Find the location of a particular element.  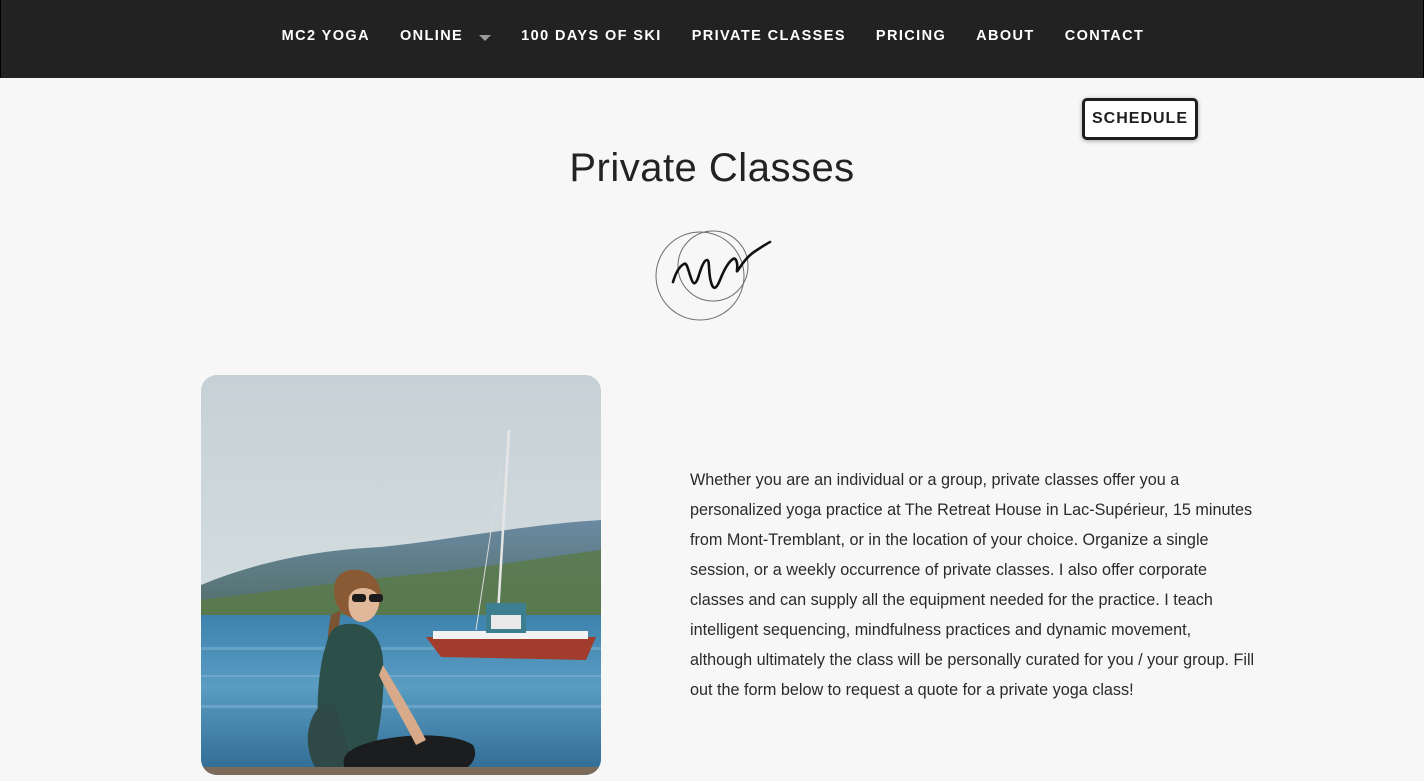

nav-item-label: PRICING is located at coordinates (911, 36).